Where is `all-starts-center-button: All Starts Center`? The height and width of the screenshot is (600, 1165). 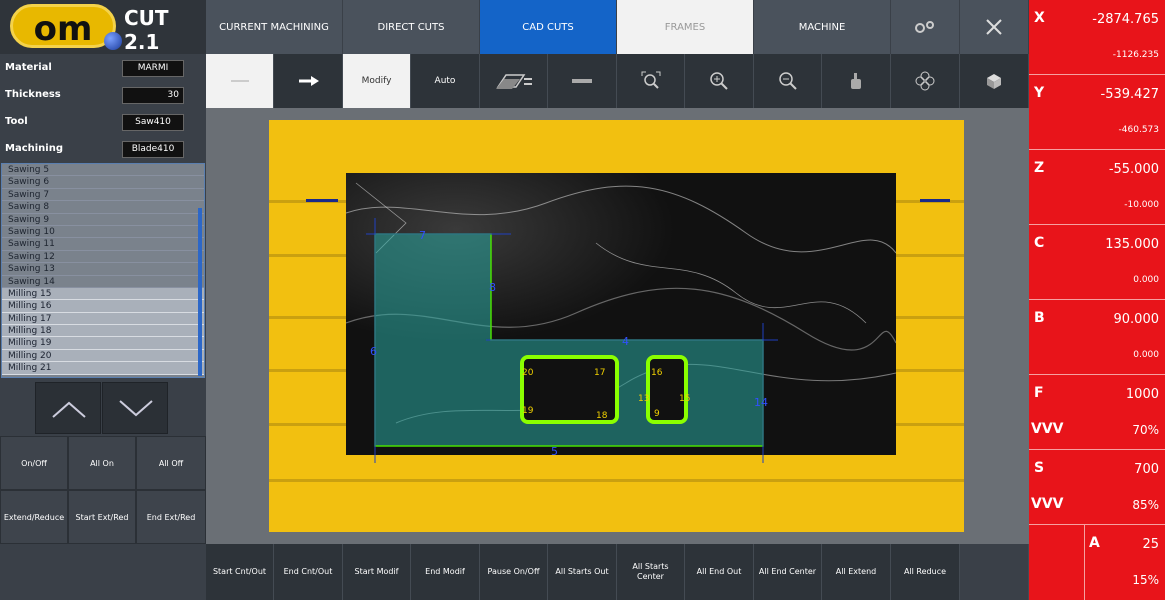 all-starts-center-button: All Starts Center is located at coordinates (651, 572).